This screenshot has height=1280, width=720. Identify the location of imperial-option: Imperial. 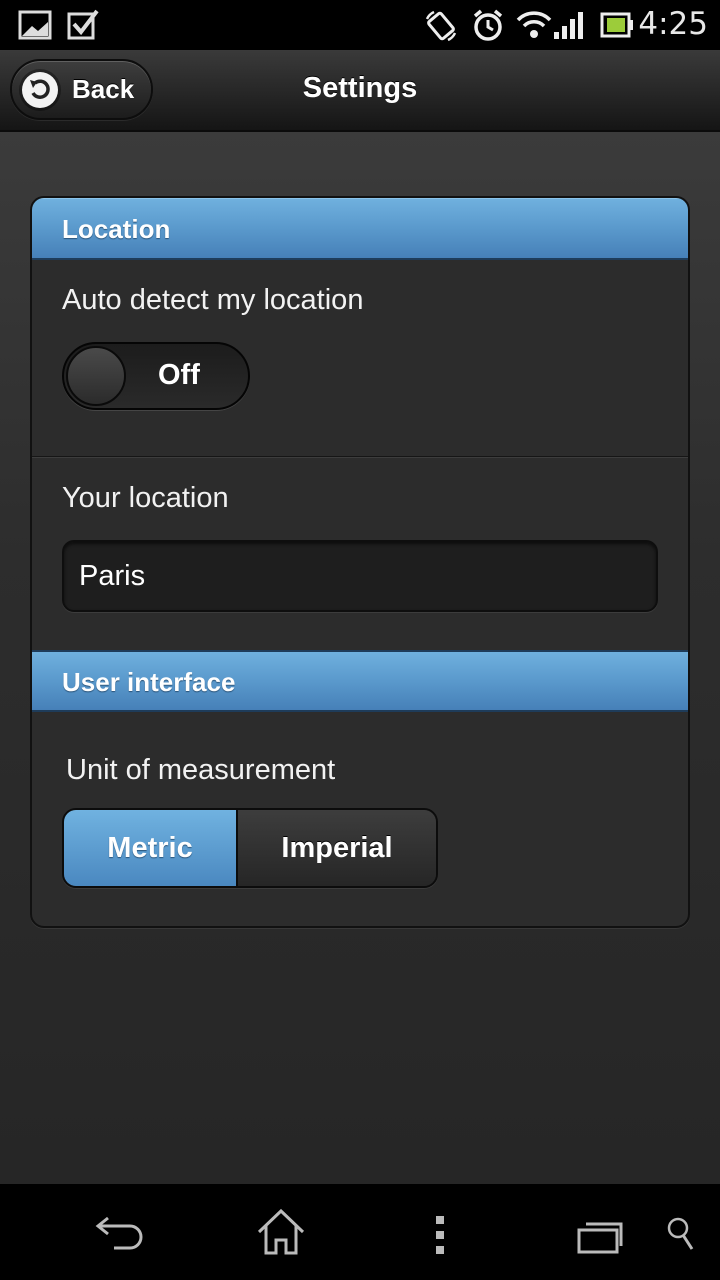
(336, 848).